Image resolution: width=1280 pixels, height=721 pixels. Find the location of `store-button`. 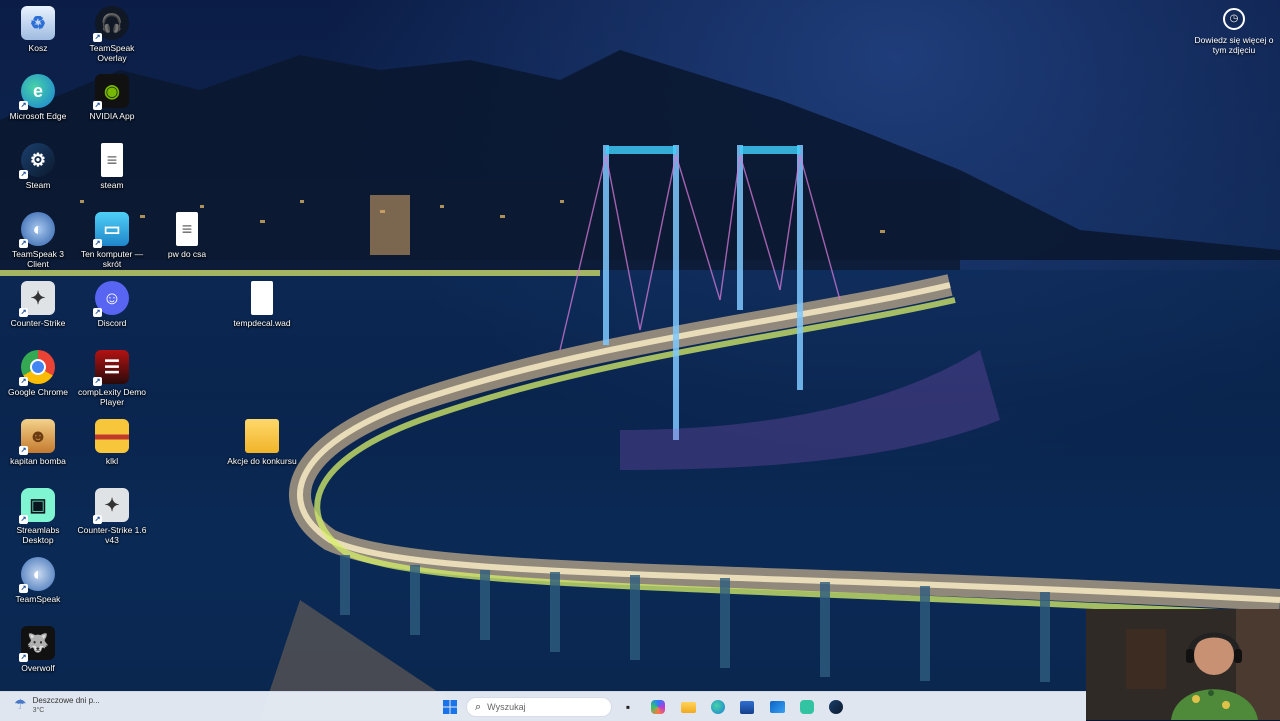

store-button is located at coordinates (747, 707).